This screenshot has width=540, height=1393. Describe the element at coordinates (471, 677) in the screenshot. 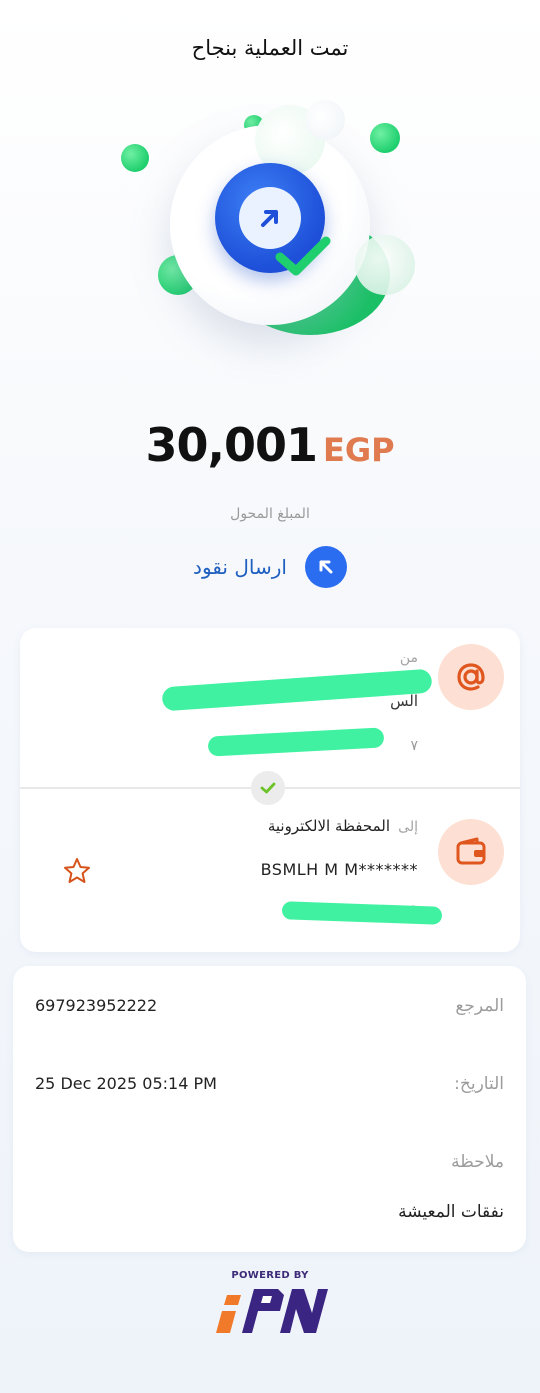

I see `at-sign-icon` at that location.